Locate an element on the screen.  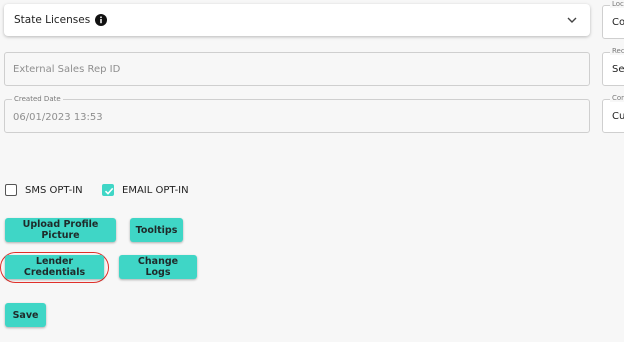
chevron-down-icon is located at coordinates (572, 20).